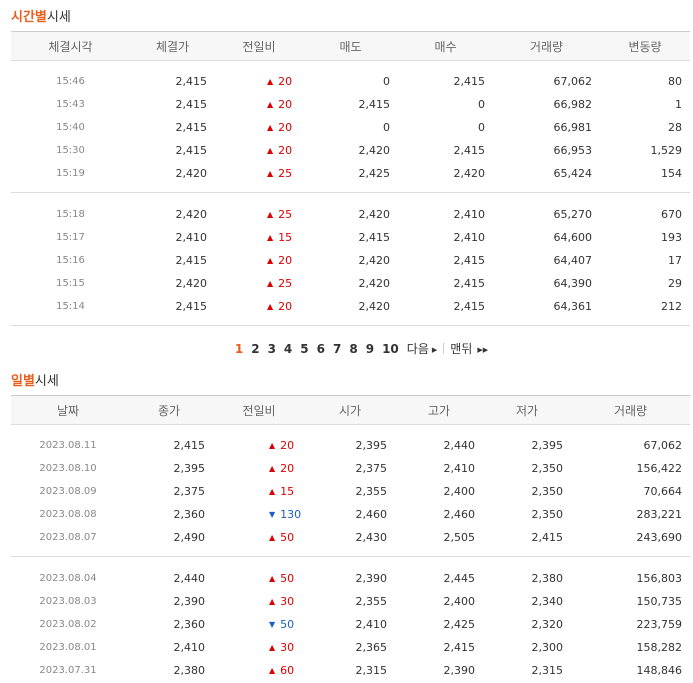  Describe the element at coordinates (189, 670) in the screenshot. I see `close-cell: 2,380` at that location.